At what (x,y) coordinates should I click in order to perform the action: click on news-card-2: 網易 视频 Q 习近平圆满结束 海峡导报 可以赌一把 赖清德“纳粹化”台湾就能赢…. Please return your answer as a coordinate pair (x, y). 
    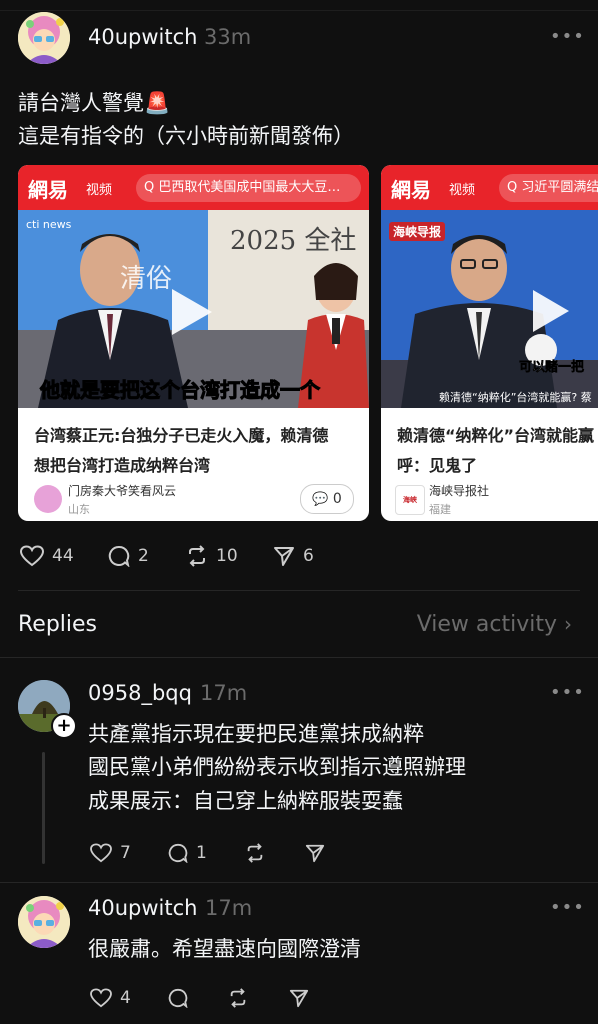
    Looking at the image, I should click on (489, 343).